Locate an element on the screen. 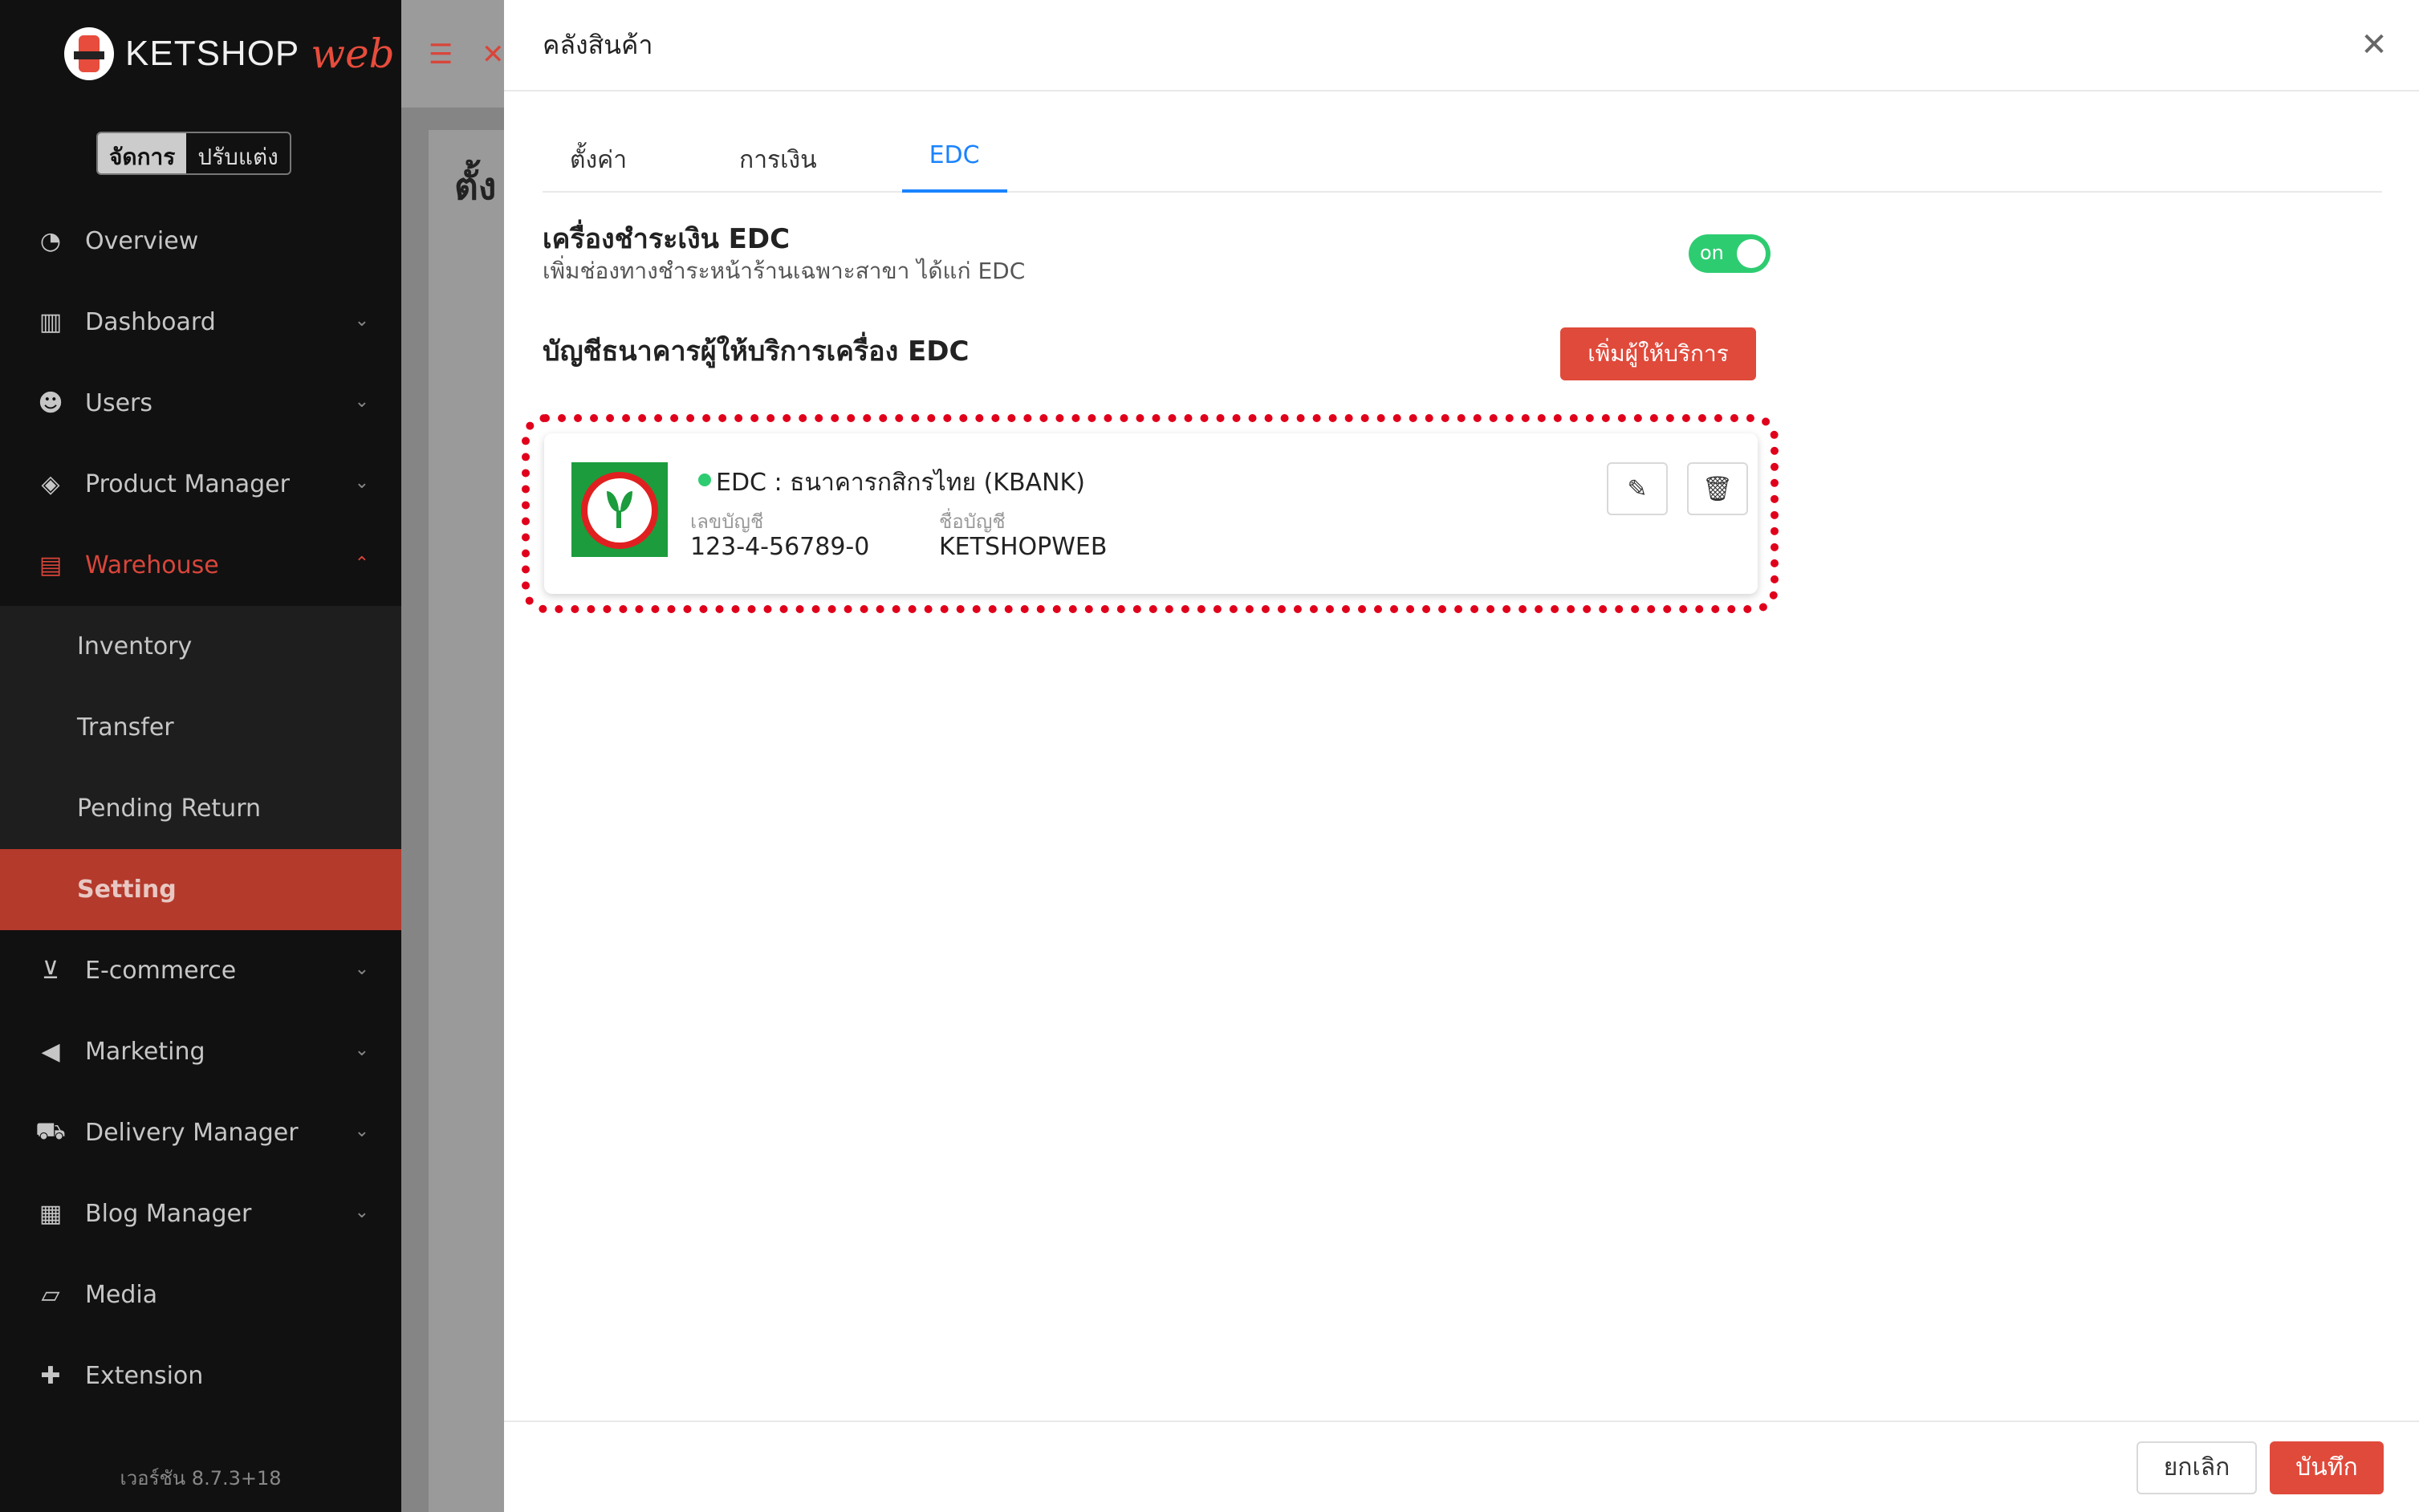  page-card is located at coordinates (466, 821).